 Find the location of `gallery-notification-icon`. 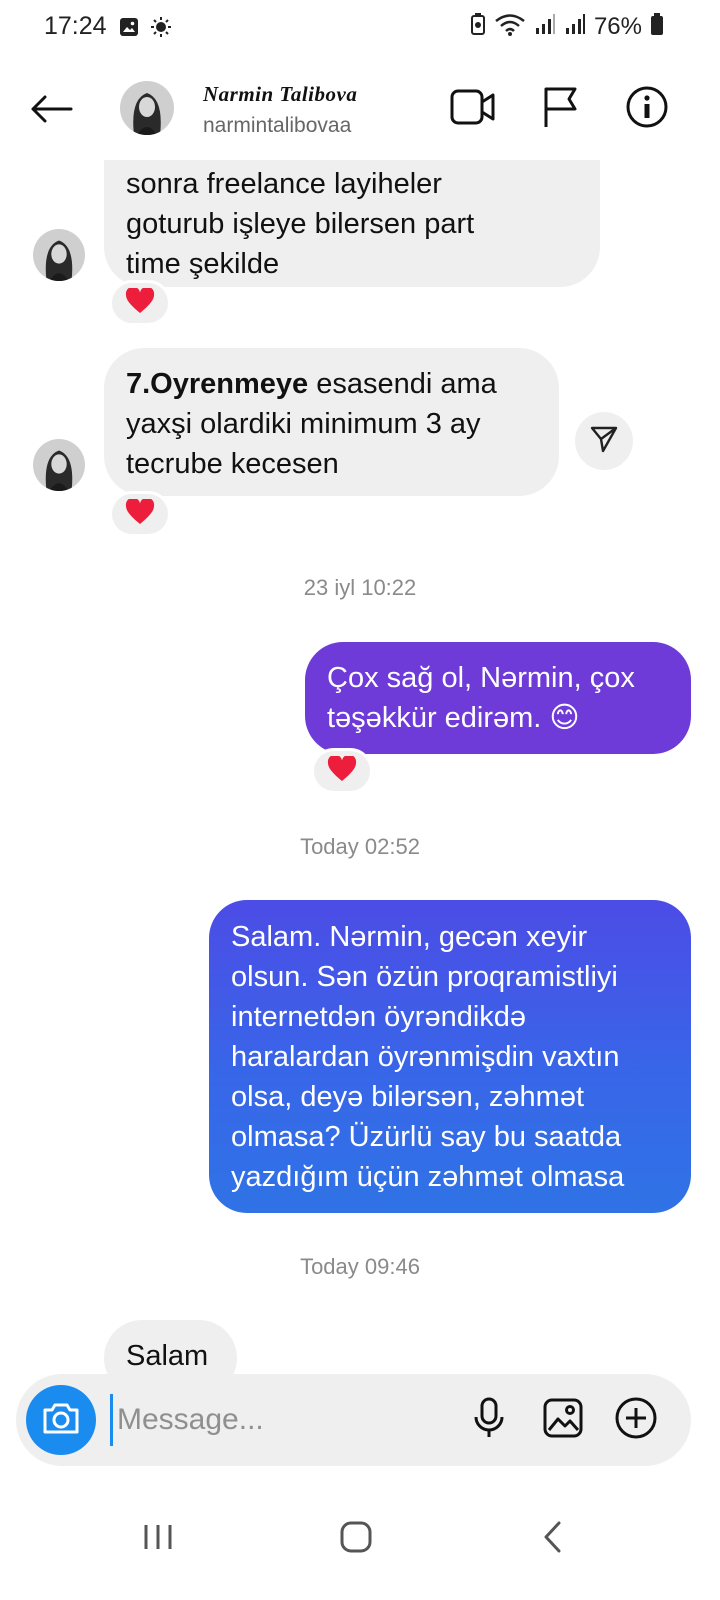

gallery-notification-icon is located at coordinates (129, 29).